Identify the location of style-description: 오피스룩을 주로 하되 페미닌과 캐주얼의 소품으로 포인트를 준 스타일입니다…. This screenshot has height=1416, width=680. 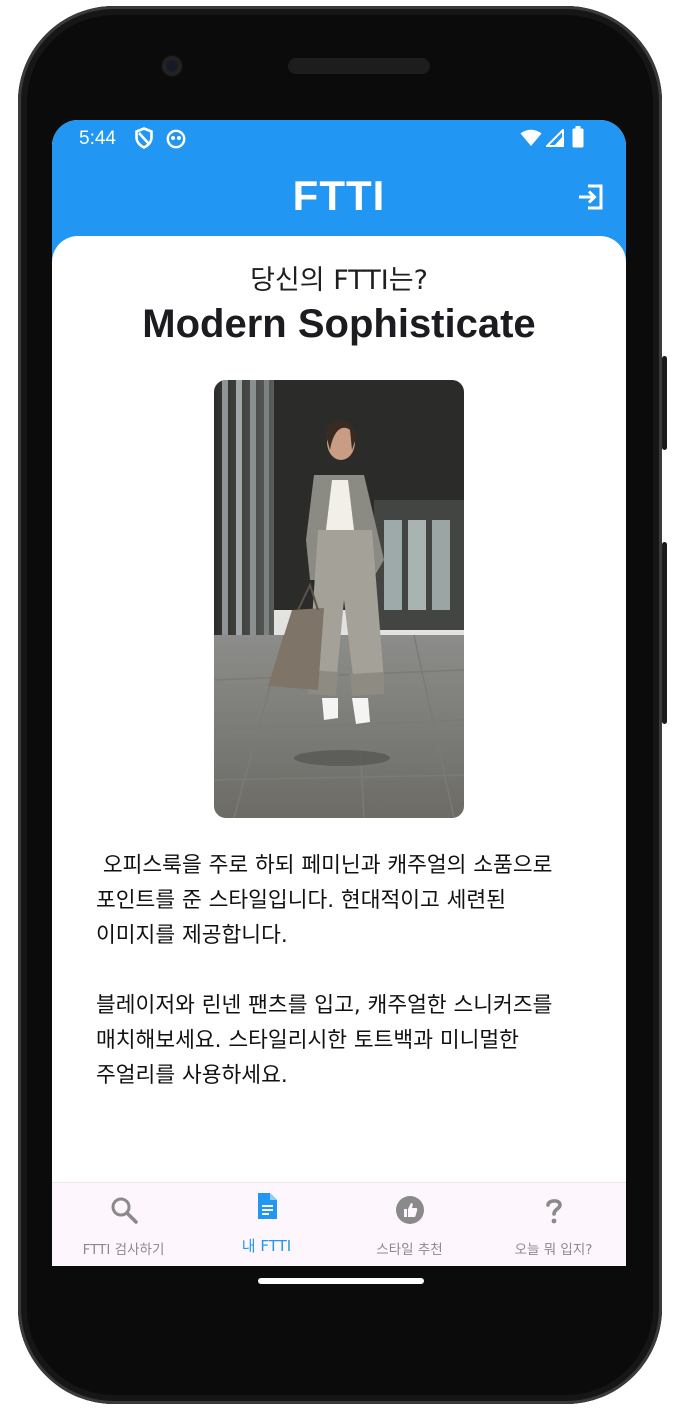
(339, 970).